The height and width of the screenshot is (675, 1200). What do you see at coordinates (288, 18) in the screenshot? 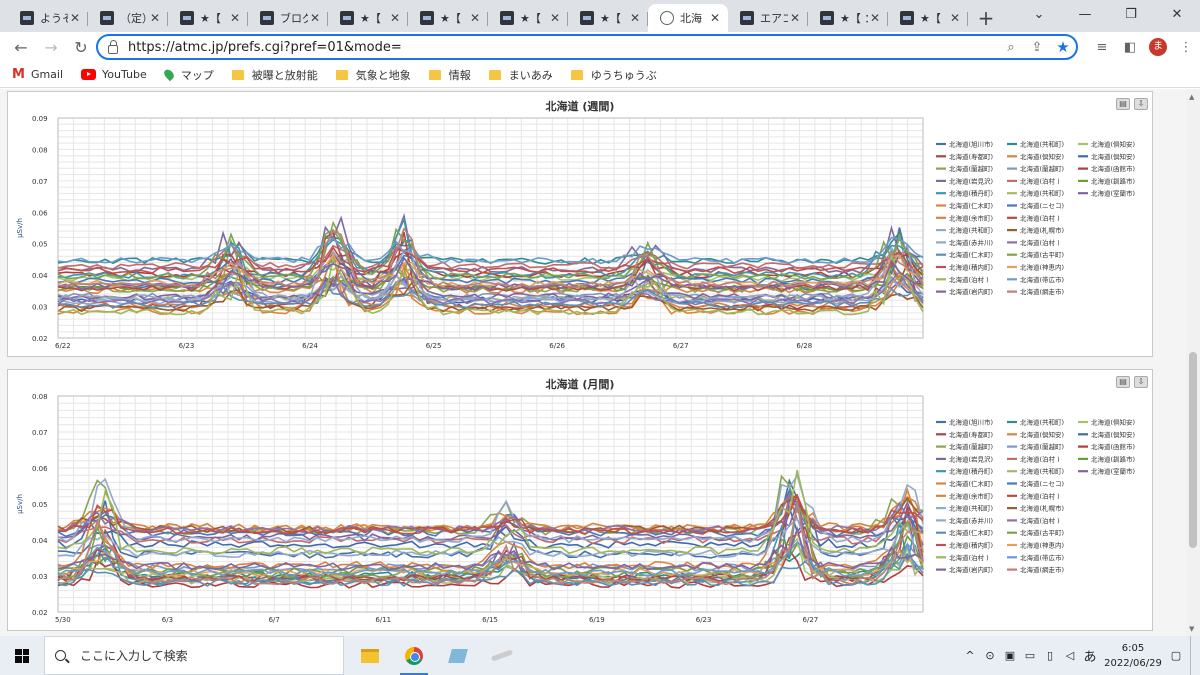
I see `browser-tab: ブログ ✕` at bounding box center [288, 18].